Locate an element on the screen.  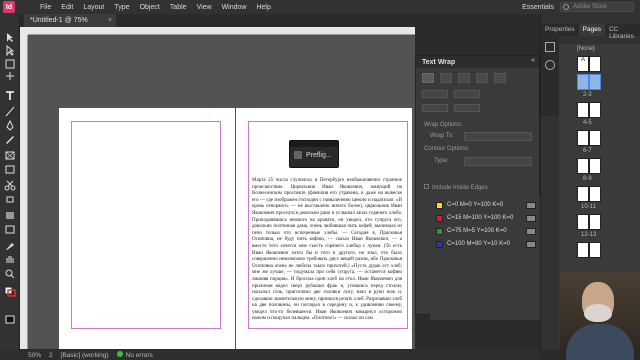
swatch-row: C=15 M=100 Y=100 K=0 is located at coordinates (486, 218).